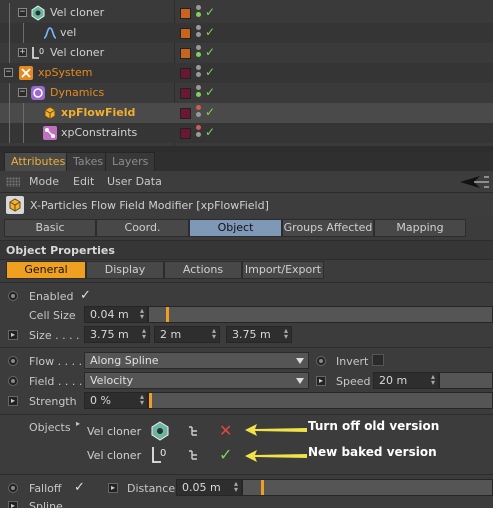 The height and width of the screenshot is (508, 493). I want to click on subtab-import-export: Import/Export, so click(283, 270).